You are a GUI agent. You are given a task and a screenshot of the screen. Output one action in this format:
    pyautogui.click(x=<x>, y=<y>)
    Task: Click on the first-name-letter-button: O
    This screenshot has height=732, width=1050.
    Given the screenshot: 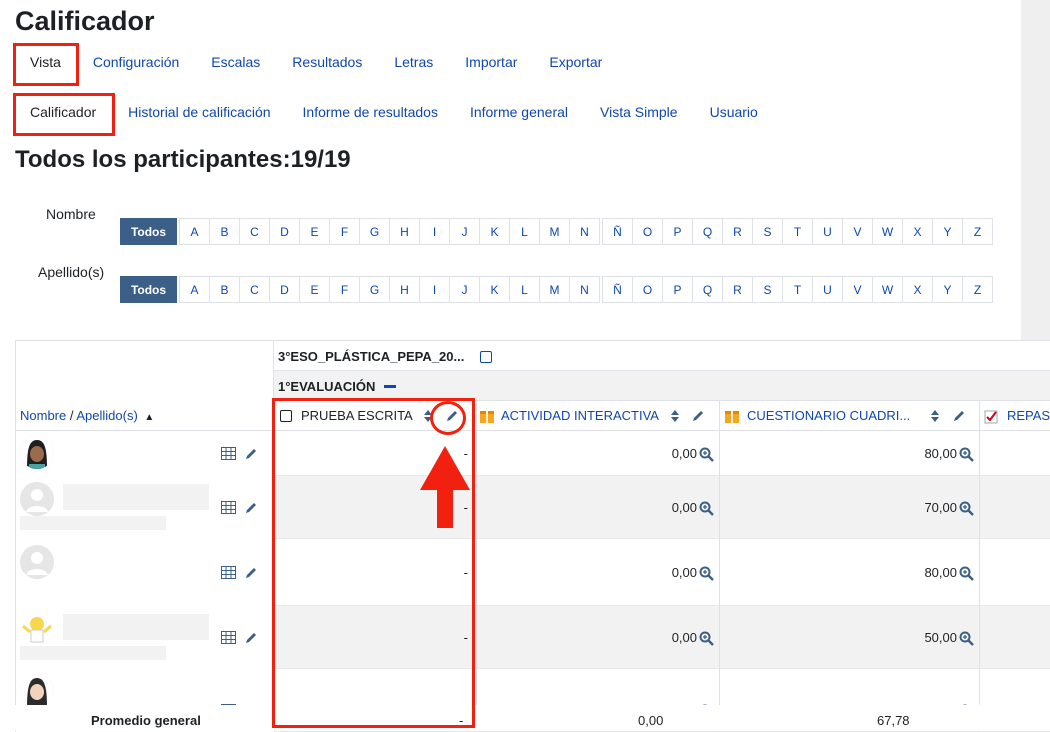 What is the action you would take?
    pyautogui.click(x=647, y=231)
    